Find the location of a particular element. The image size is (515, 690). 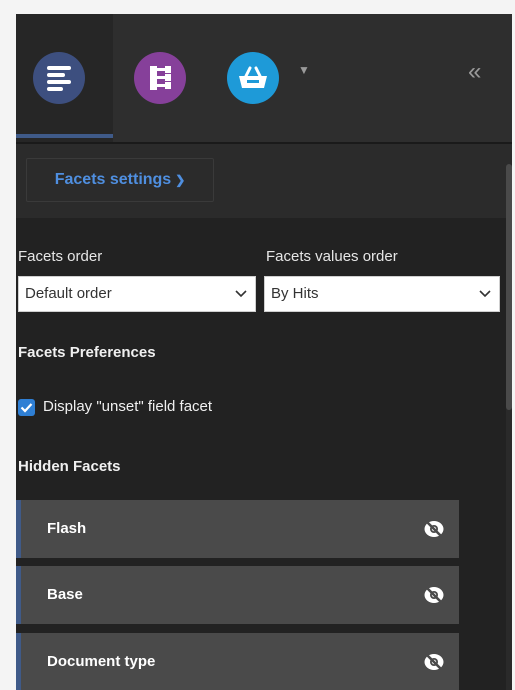

display-unset-checkbox is located at coordinates (26, 407).